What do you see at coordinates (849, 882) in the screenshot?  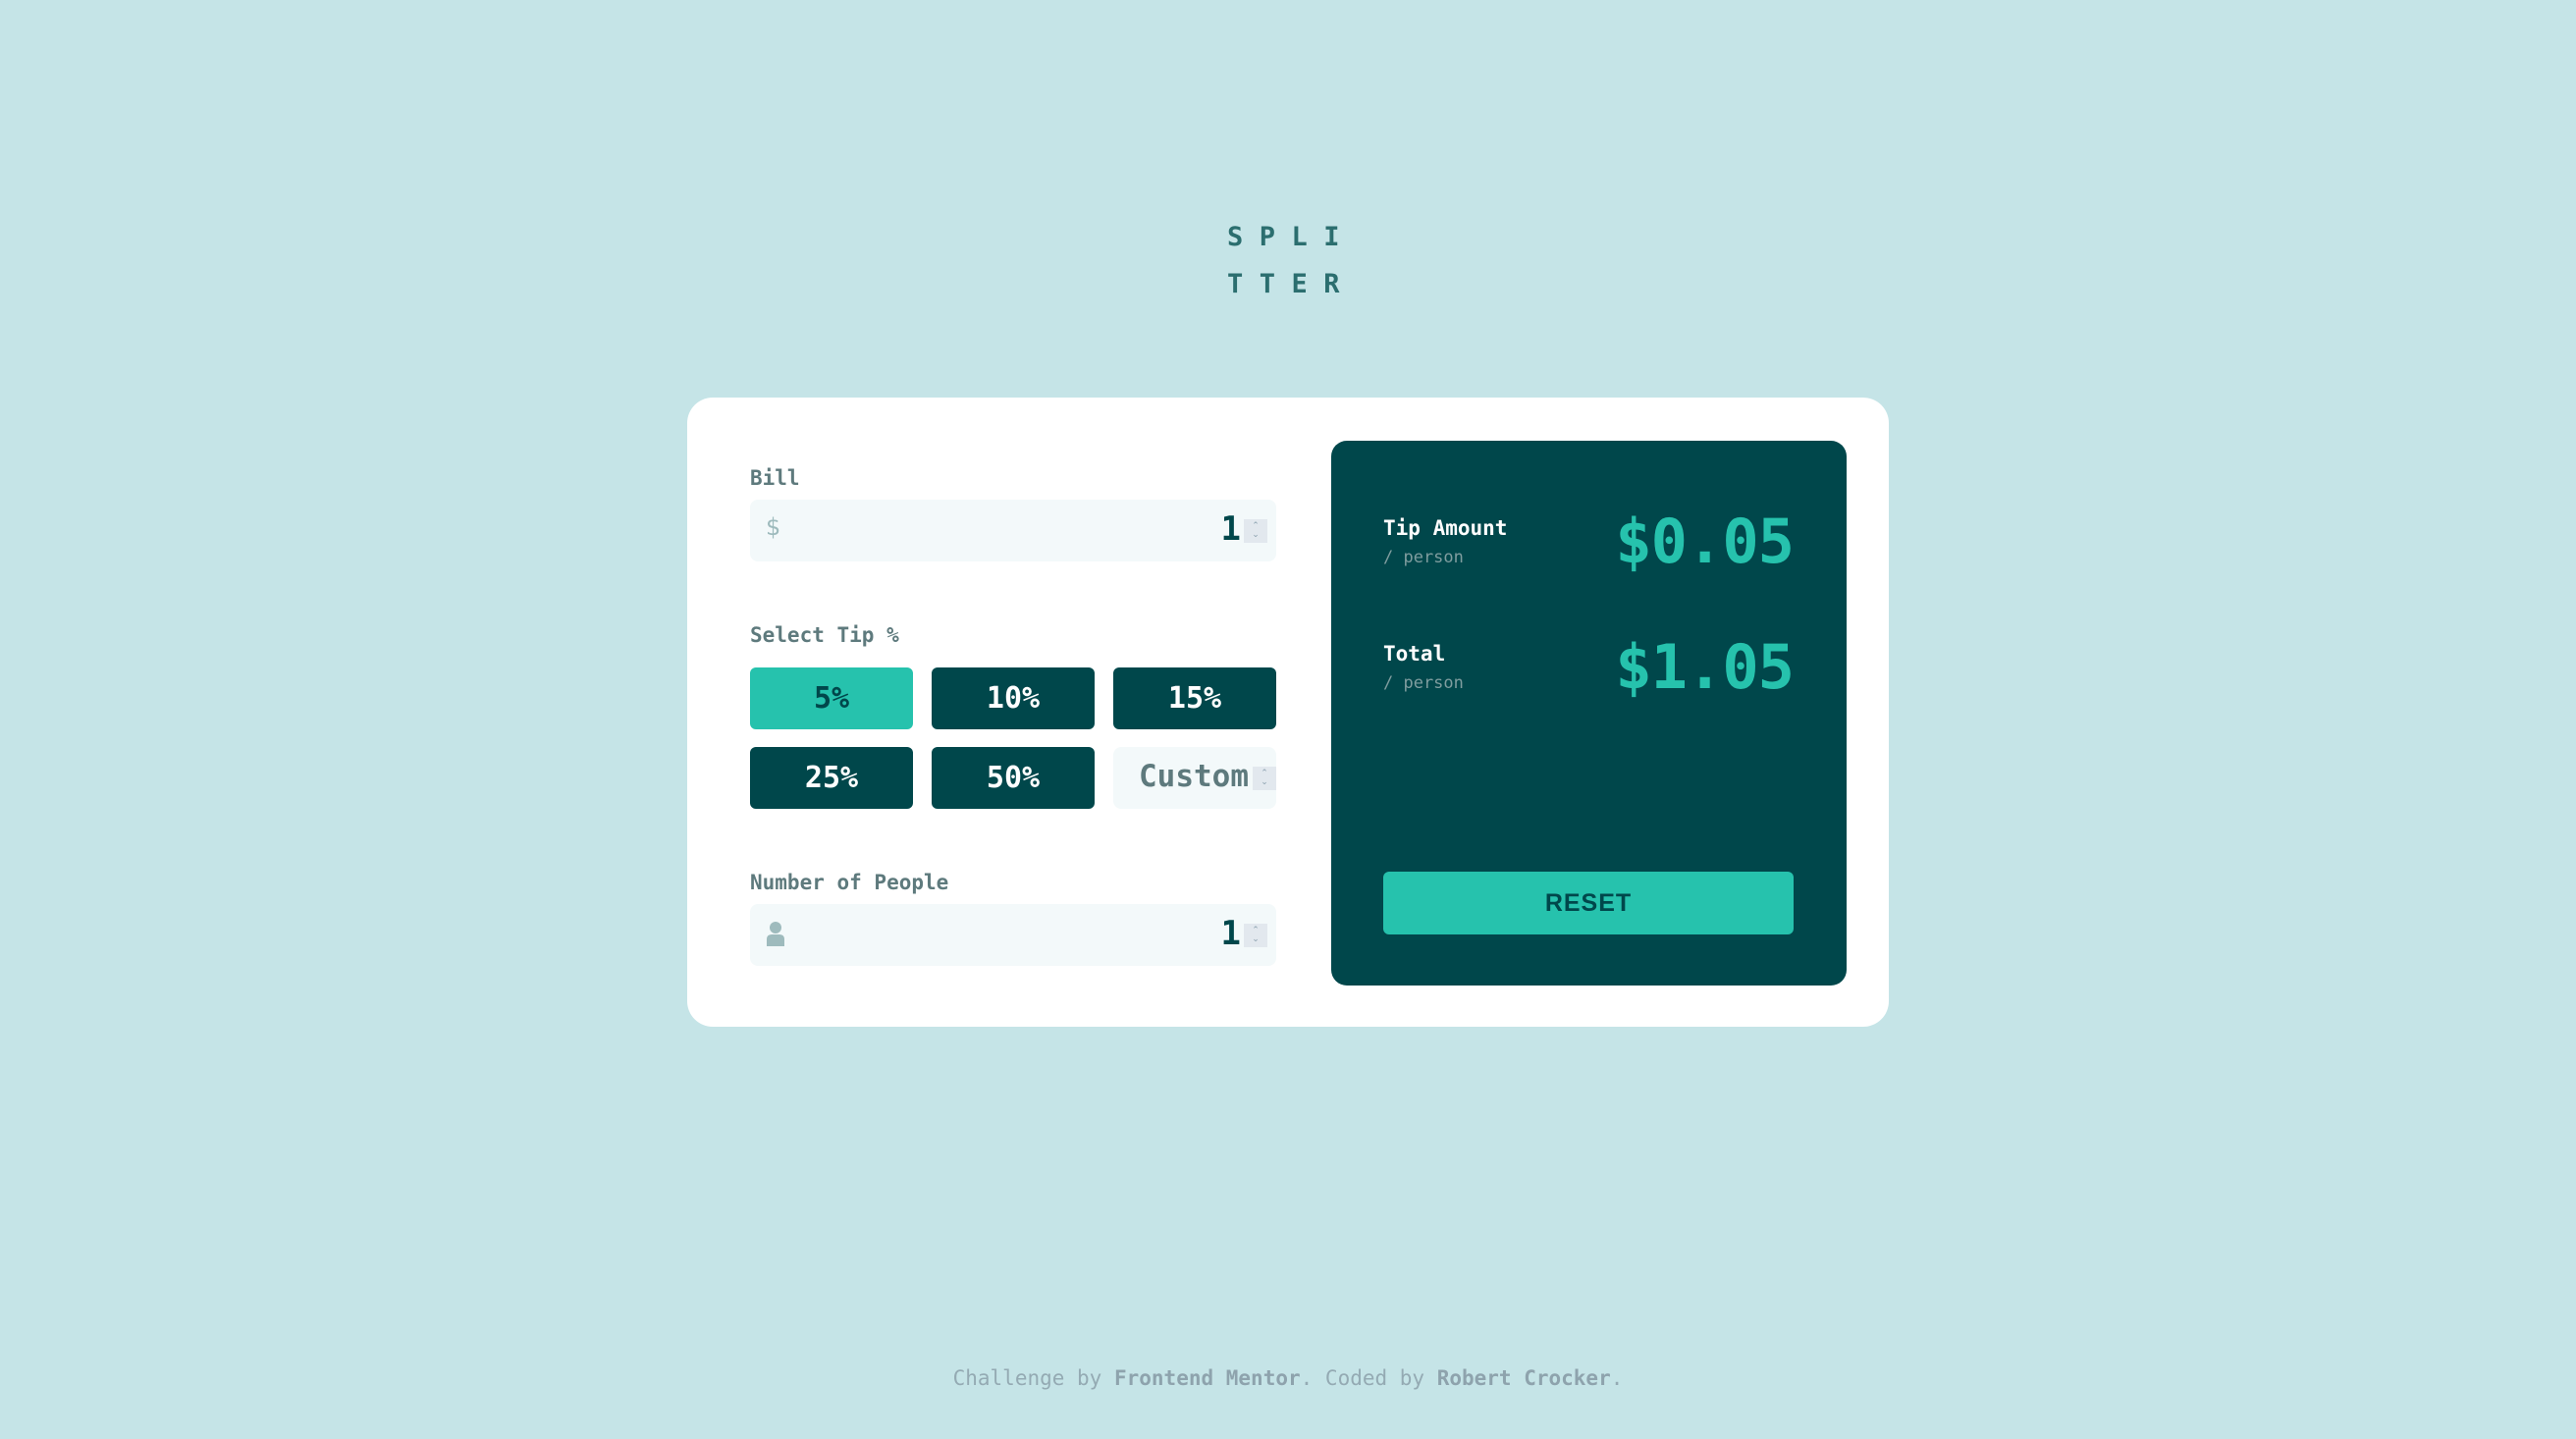 I see `people-label: Number of People` at bounding box center [849, 882].